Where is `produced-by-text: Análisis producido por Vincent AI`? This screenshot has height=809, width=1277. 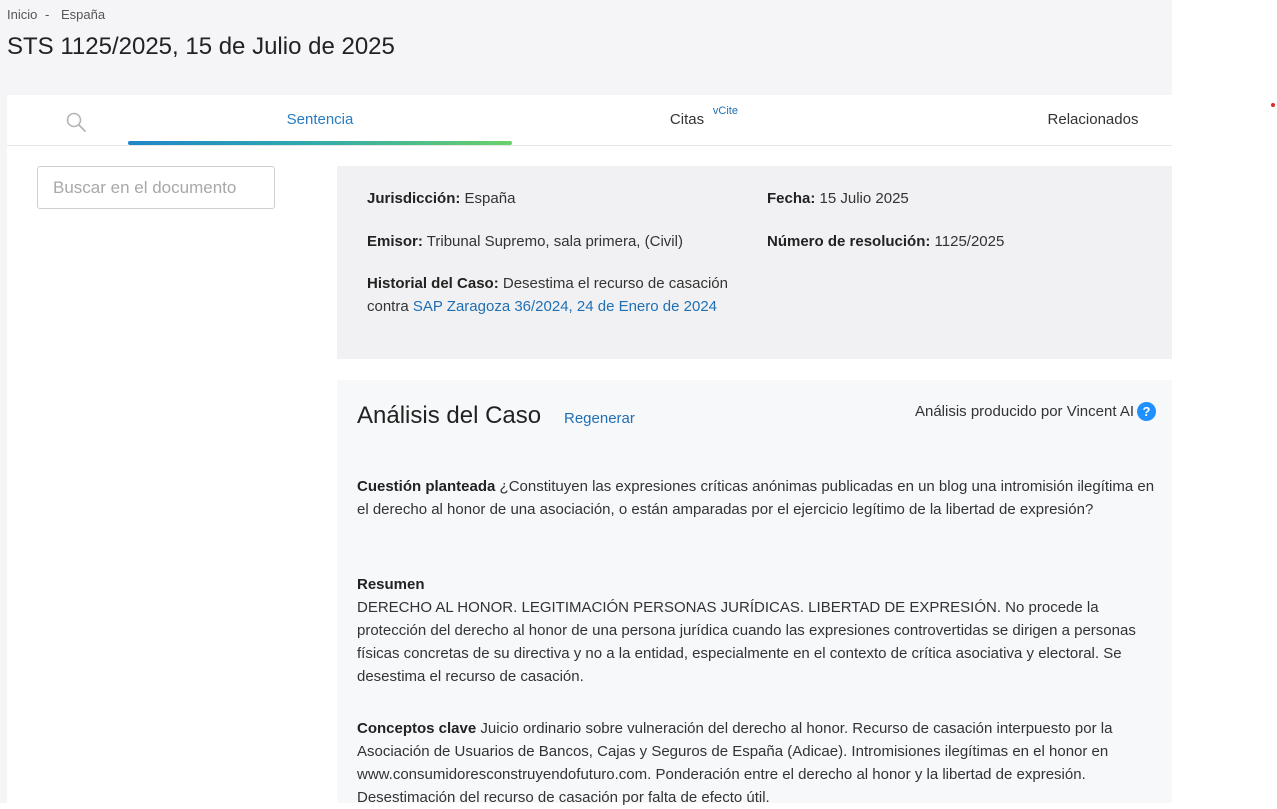
produced-by-text: Análisis producido por Vincent AI is located at coordinates (1024, 411).